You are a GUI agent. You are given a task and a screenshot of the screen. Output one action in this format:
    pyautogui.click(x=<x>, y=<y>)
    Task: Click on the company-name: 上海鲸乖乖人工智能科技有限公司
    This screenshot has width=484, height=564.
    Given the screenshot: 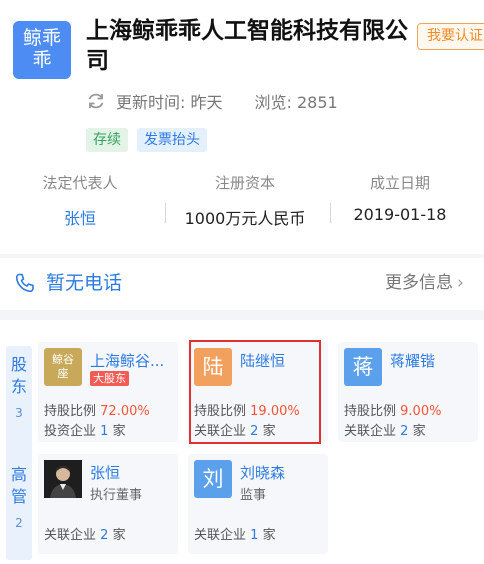 What is the action you would take?
    pyautogui.click(x=247, y=46)
    